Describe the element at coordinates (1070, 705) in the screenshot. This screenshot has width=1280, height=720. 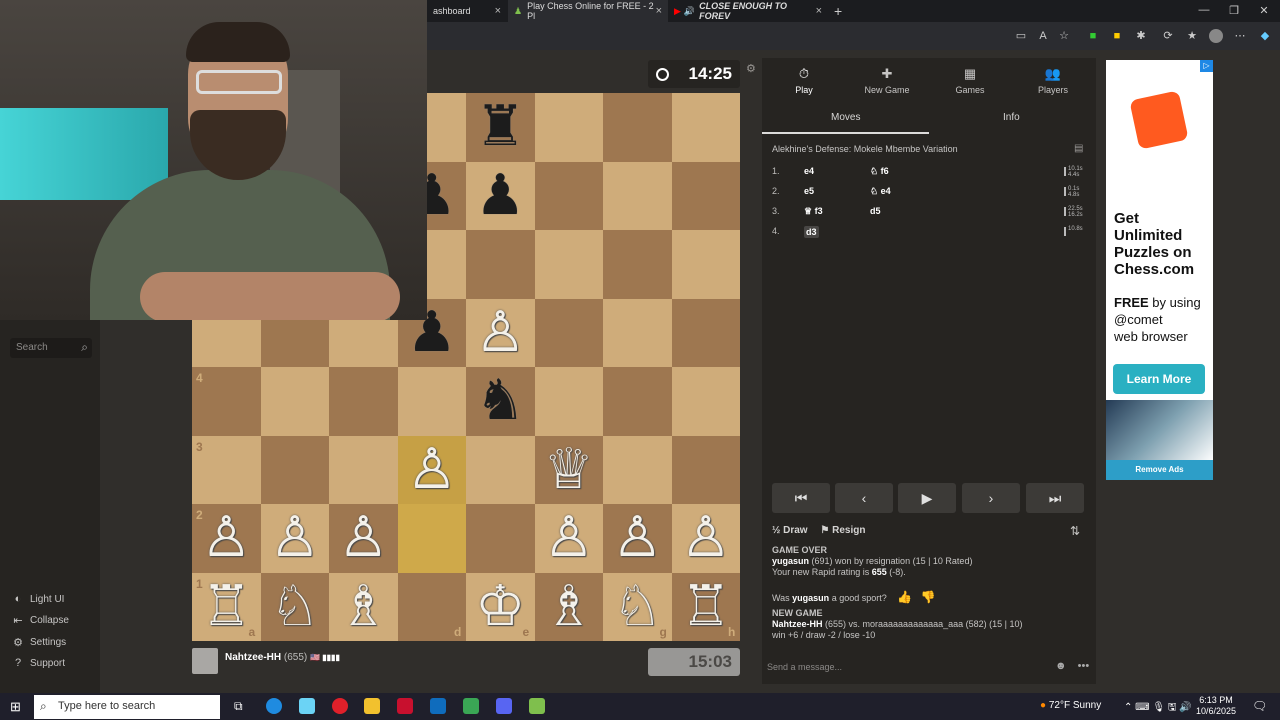
I see `weather-widget: ● 72°F Sunny` at that location.